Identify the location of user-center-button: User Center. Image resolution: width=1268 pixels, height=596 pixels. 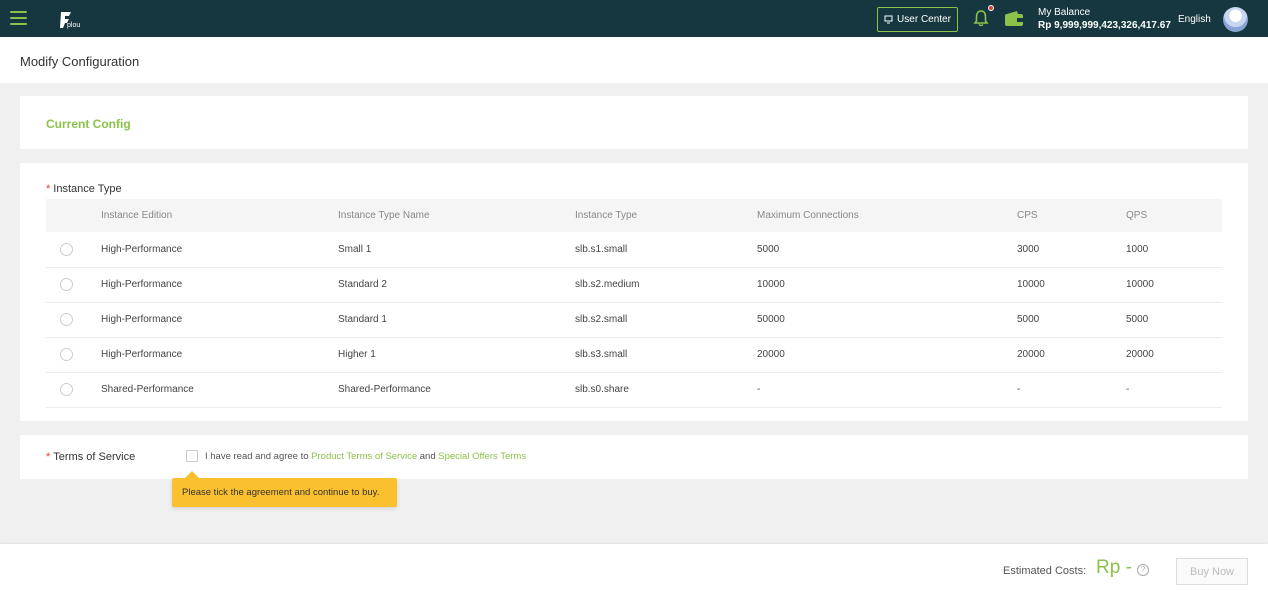
(917, 19).